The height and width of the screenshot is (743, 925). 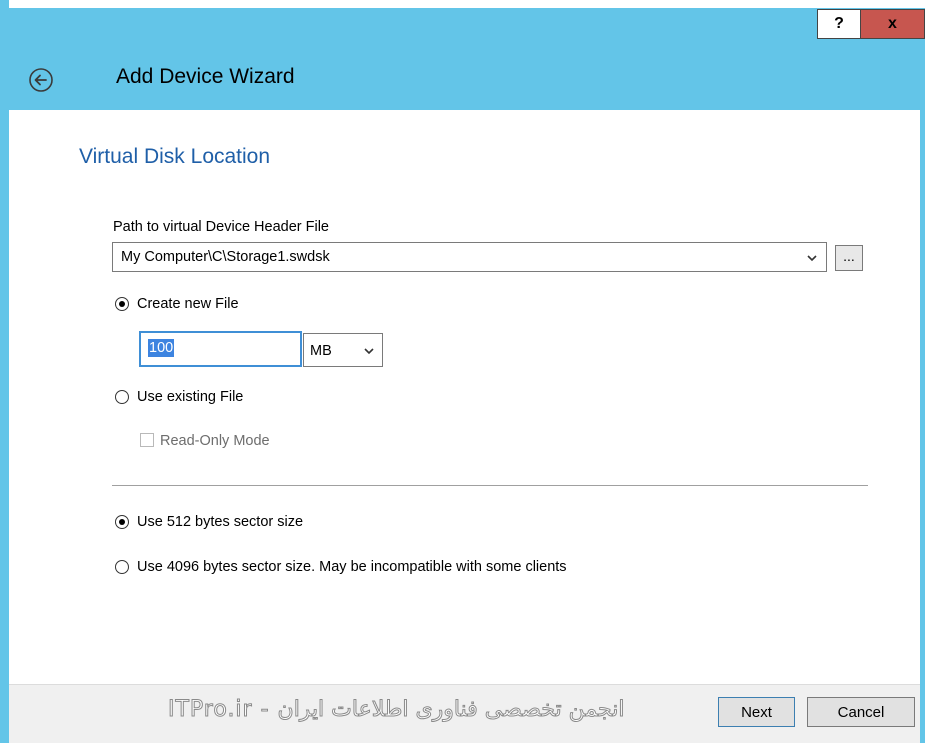 What do you see at coordinates (122, 567) in the screenshot?
I see `sector-4096-radio` at bounding box center [122, 567].